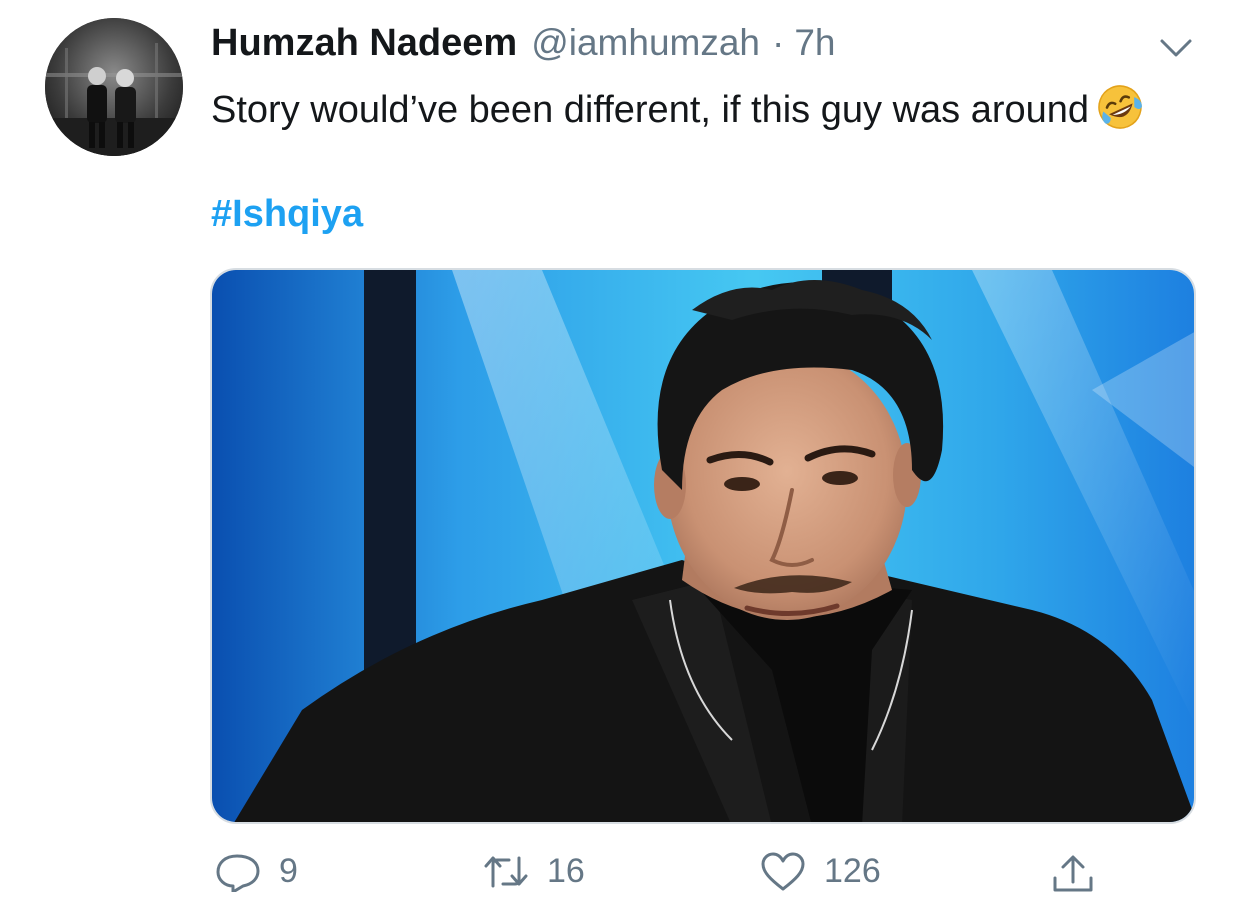 This screenshot has height=897, width=1242. What do you see at coordinates (523, 47) in the screenshot?
I see `tweet-header: Humzah Nadeem @iamhumzah · 7h` at bounding box center [523, 47].